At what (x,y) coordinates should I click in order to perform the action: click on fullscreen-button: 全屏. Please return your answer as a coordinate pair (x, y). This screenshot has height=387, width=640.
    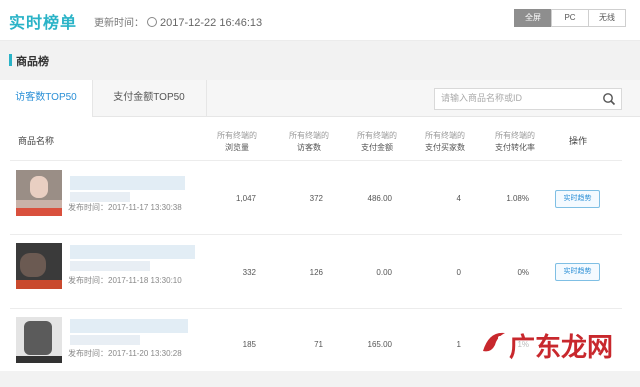
    Looking at the image, I should click on (533, 18).